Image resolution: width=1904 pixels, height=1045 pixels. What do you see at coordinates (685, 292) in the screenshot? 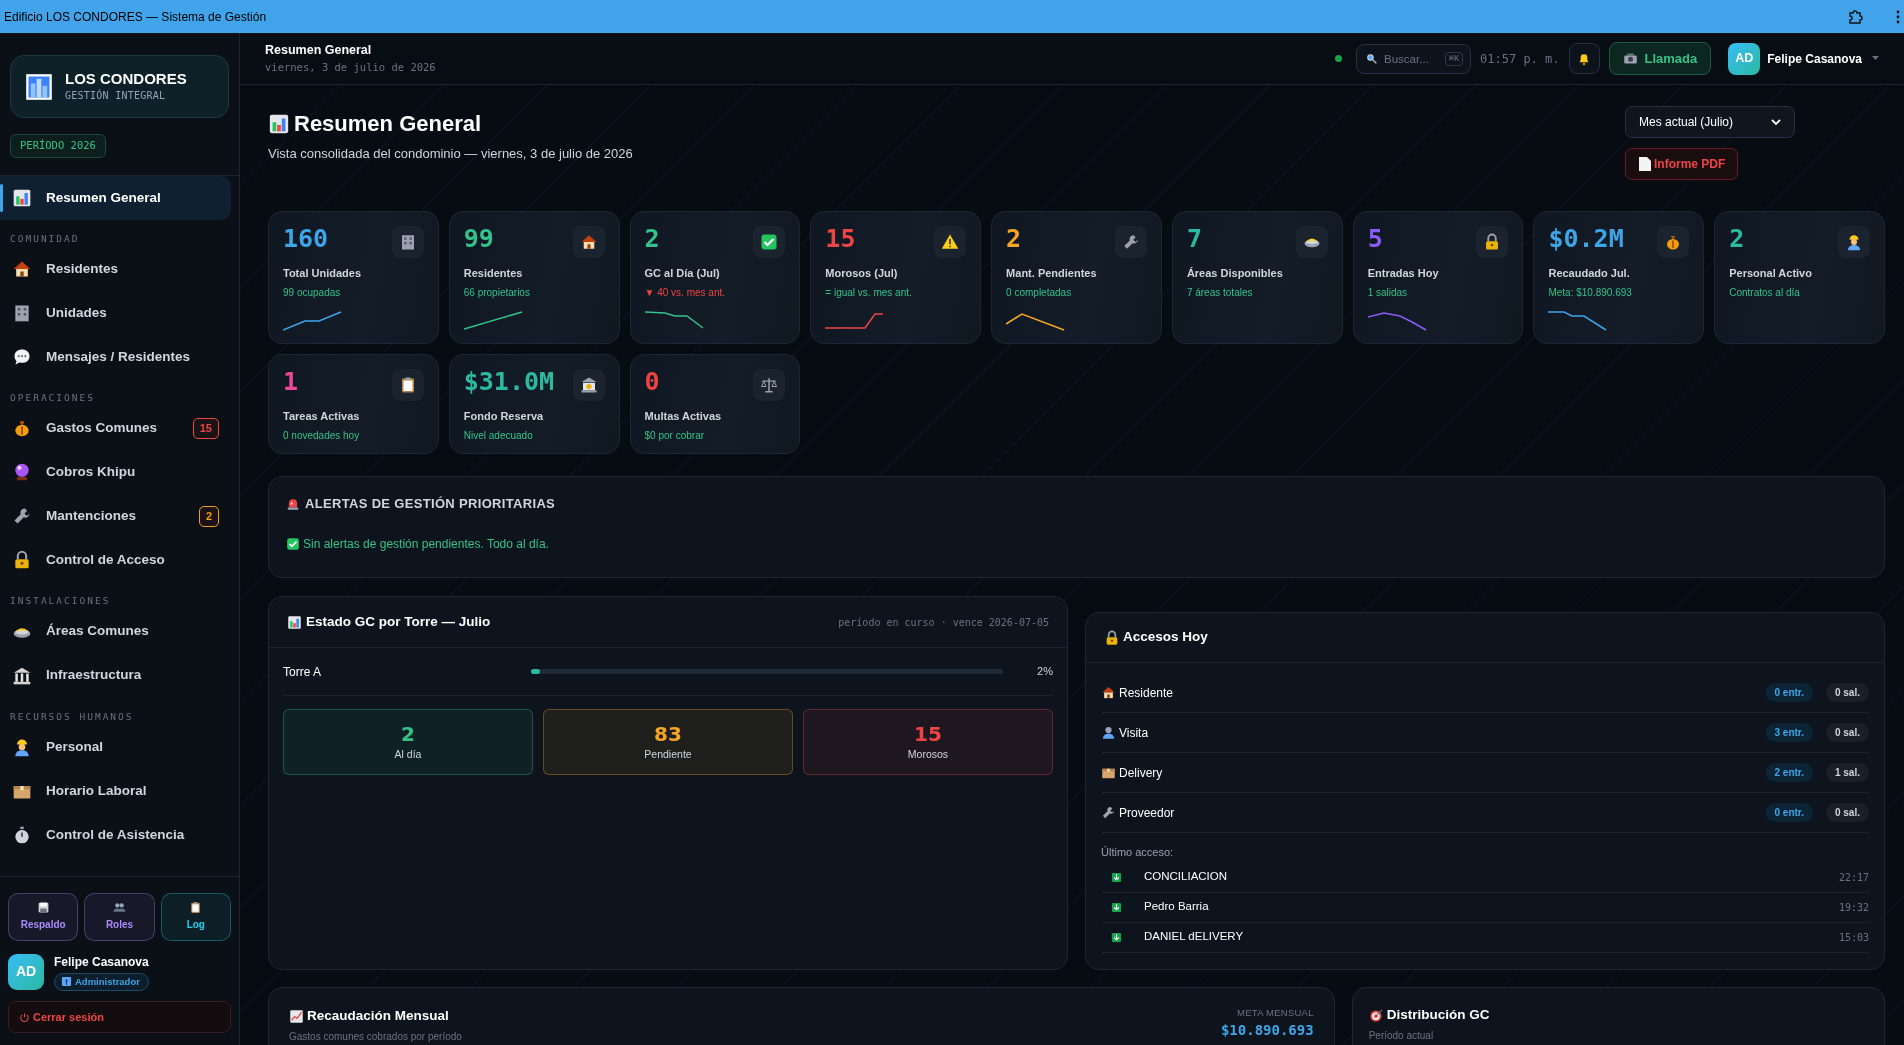
I see `kpi-note: ▼ 40 vs. mes ant.` at bounding box center [685, 292].